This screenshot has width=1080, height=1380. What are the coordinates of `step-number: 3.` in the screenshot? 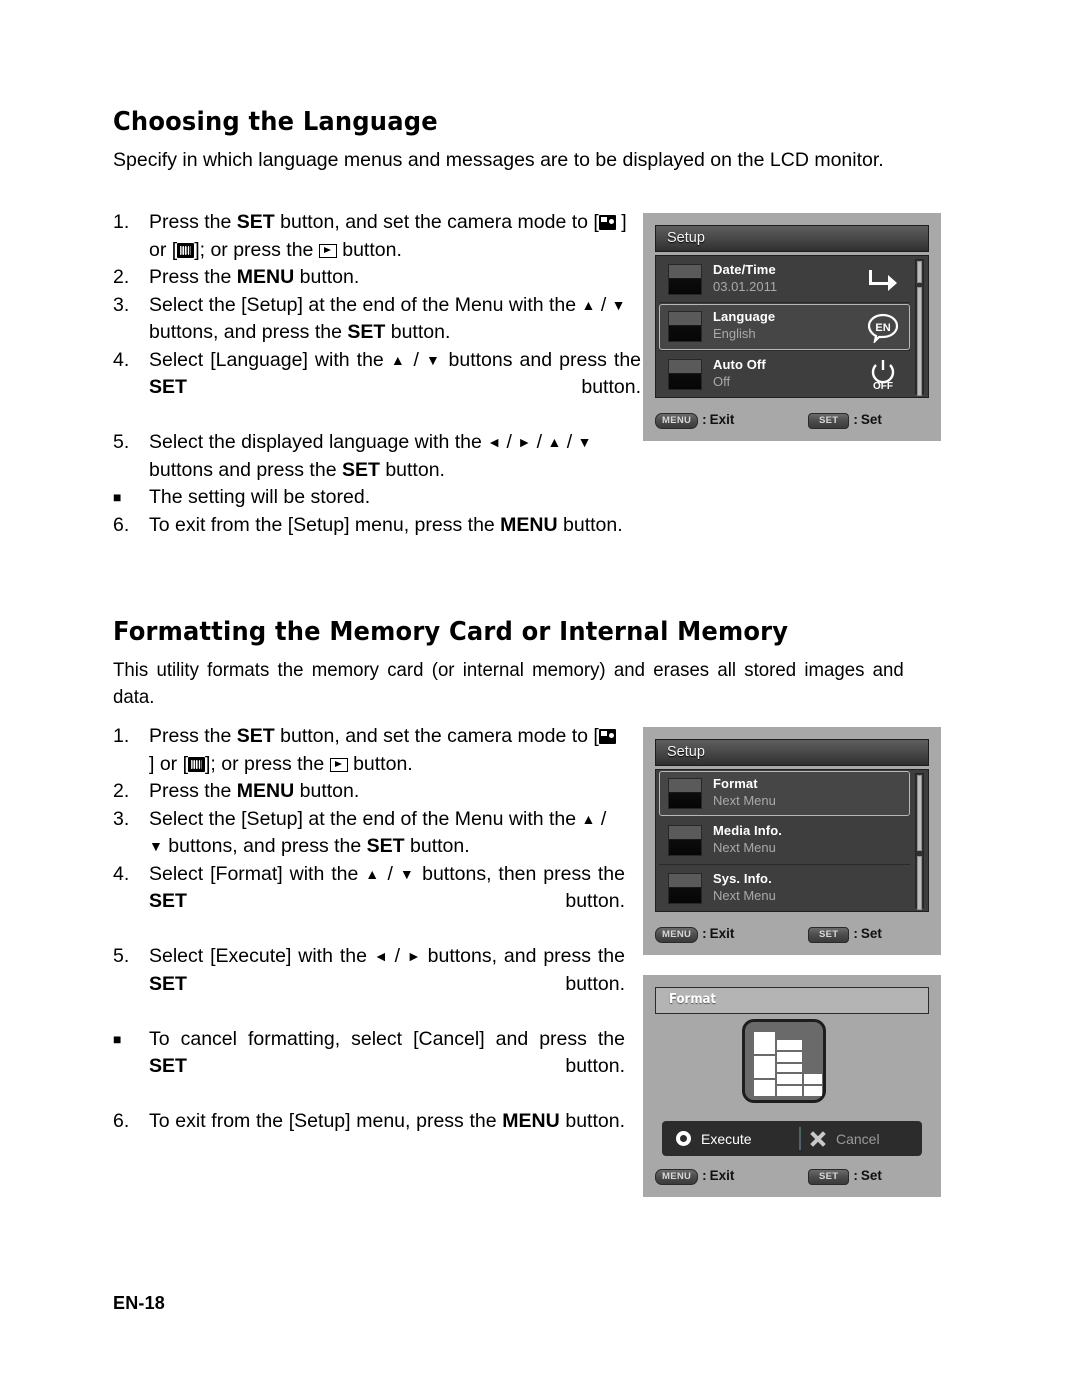 It's located at (121, 818).